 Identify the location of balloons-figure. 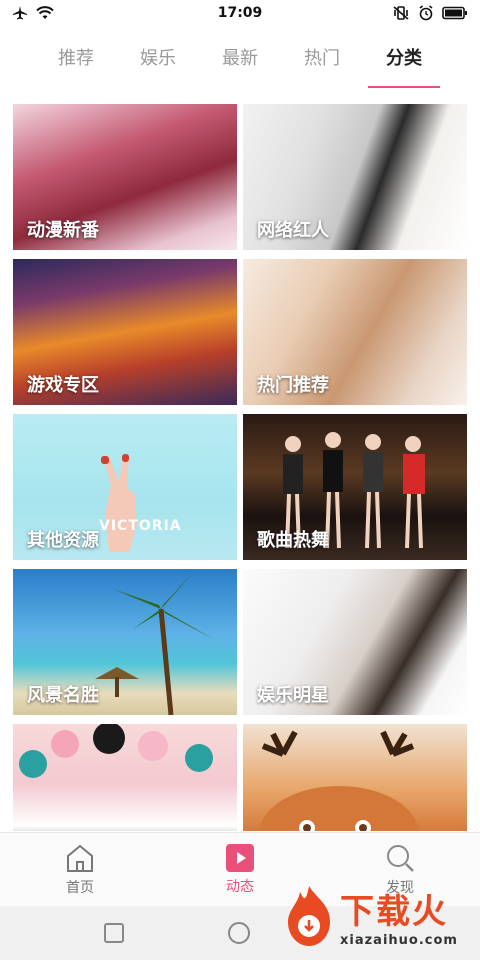
(116, 751).